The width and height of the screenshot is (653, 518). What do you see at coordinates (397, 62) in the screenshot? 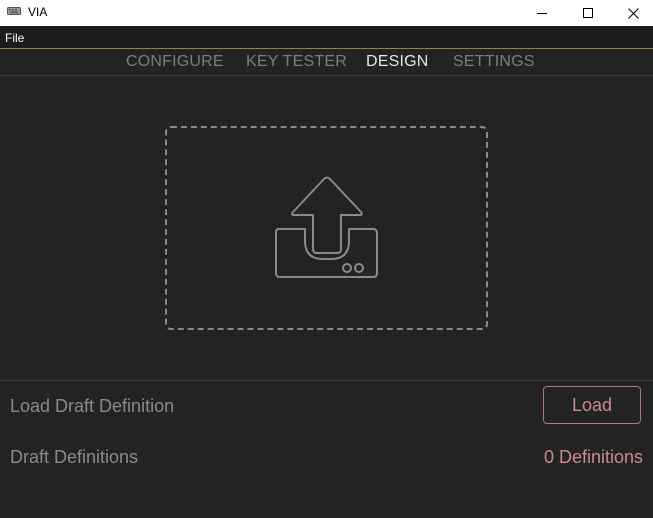
I see `tab-design: DESIGN` at bounding box center [397, 62].